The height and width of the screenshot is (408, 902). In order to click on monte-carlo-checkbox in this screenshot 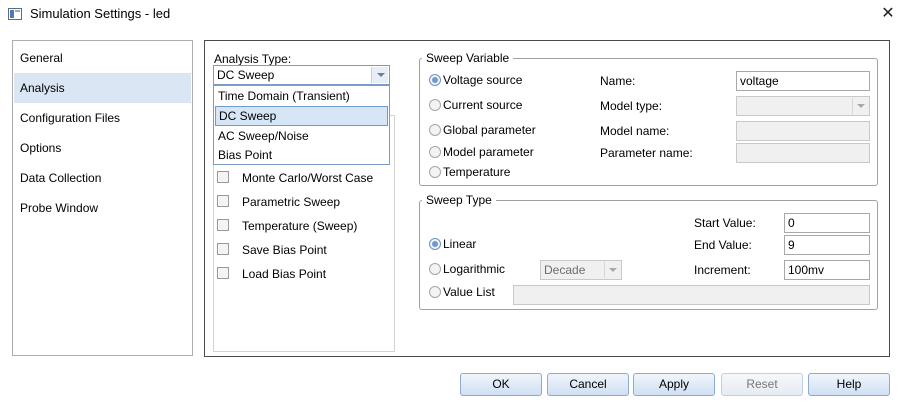, I will do `click(223, 177)`.